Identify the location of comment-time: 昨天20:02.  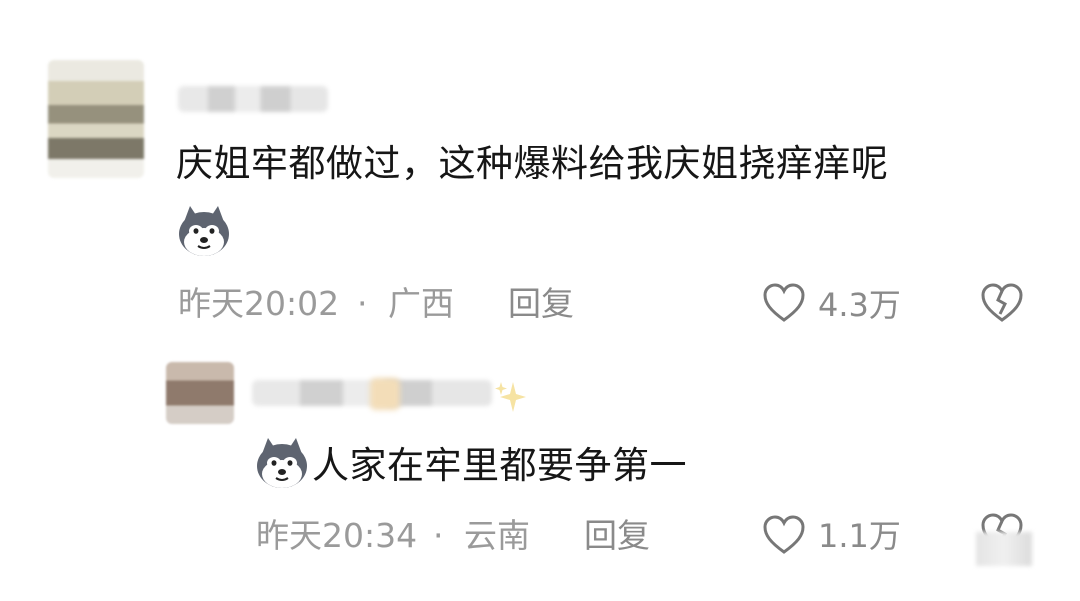
(259, 303).